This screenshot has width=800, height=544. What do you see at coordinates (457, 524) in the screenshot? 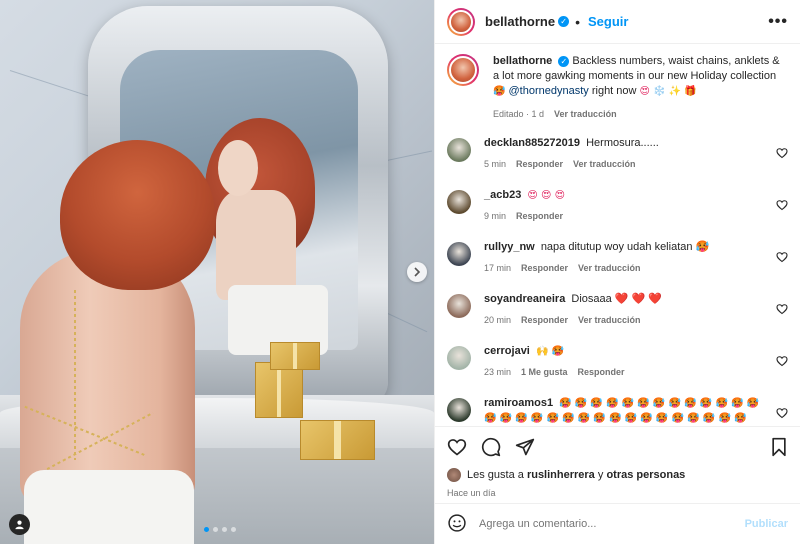
I see `emoji-icon` at bounding box center [457, 524].